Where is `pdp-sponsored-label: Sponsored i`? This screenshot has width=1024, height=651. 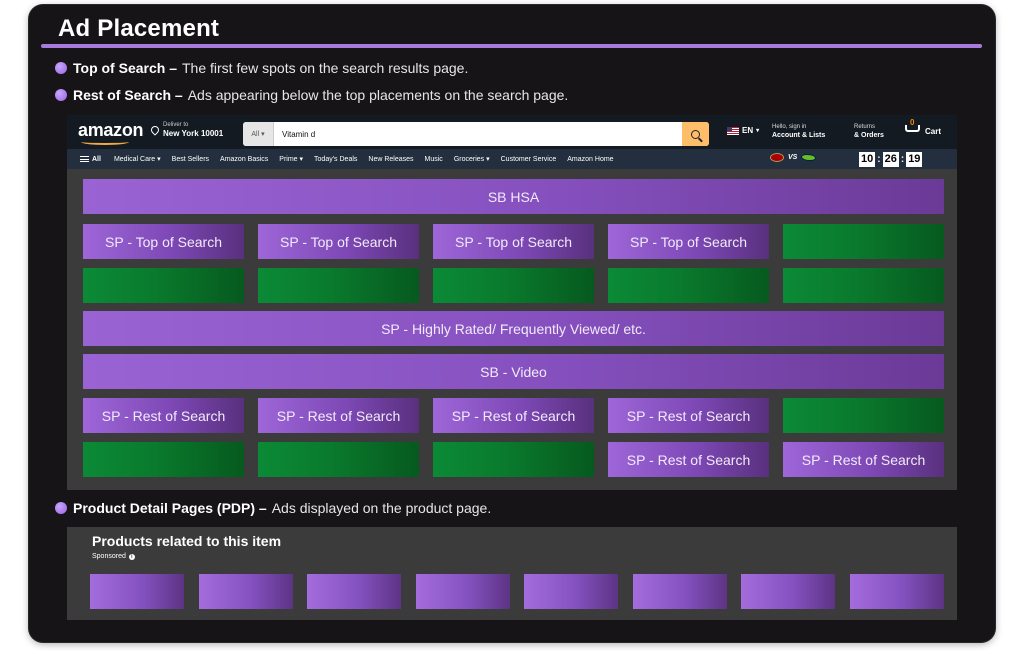 pdp-sponsored-label: Sponsored i is located at coordinates (113, 556).